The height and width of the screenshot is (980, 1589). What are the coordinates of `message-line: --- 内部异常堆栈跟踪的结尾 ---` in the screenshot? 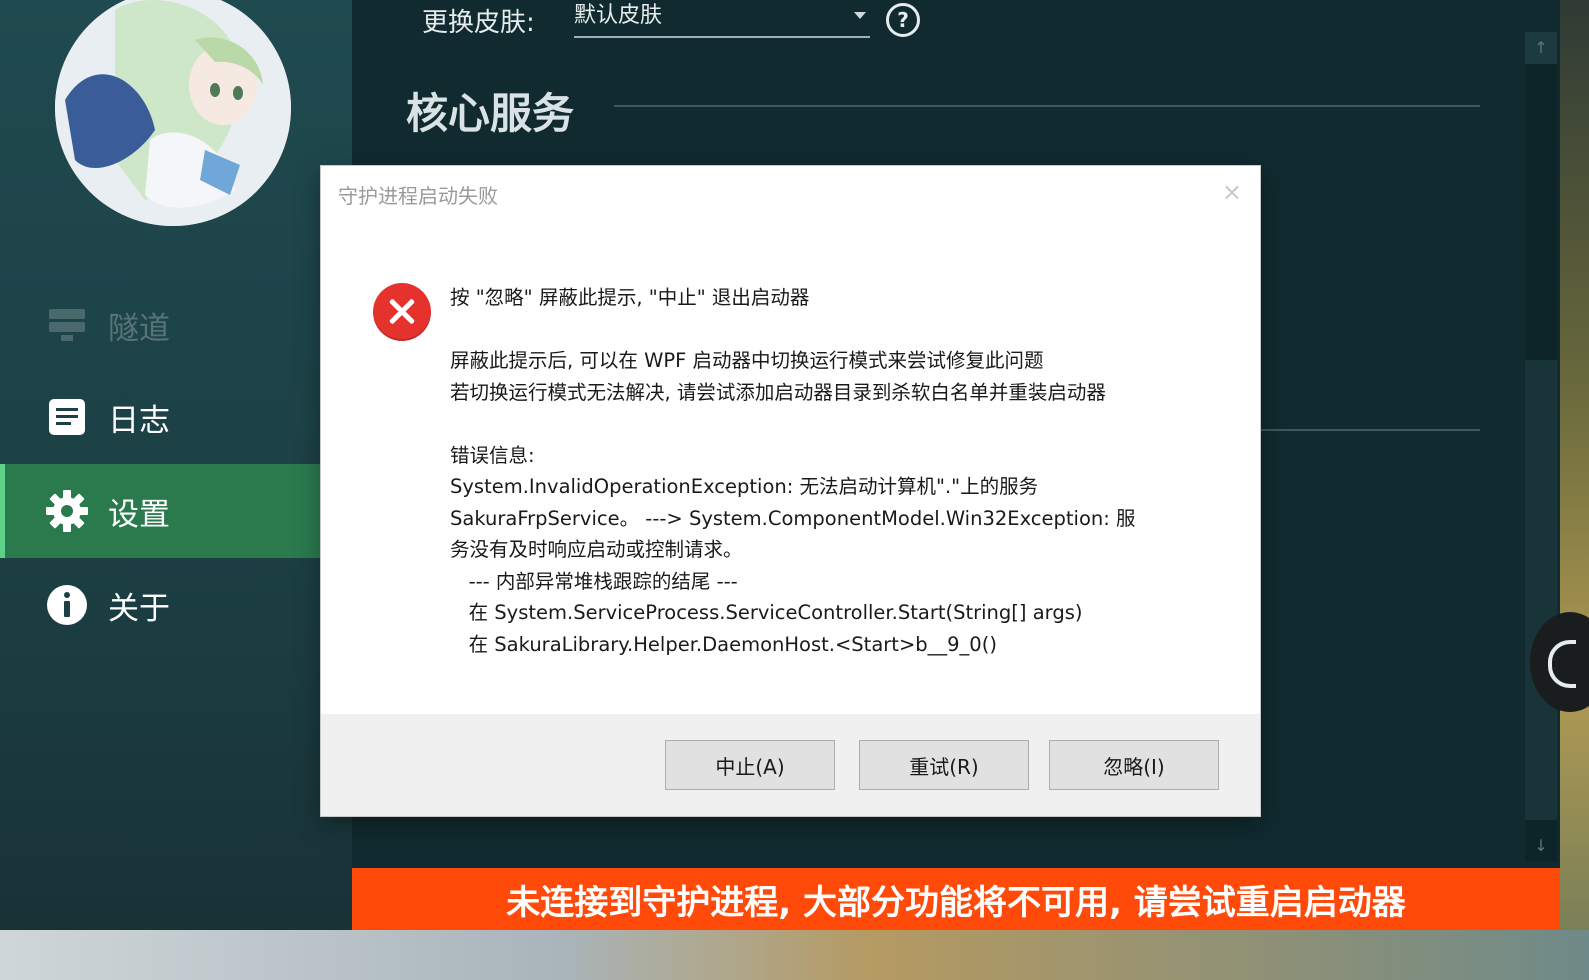 It's located at (594, 581).